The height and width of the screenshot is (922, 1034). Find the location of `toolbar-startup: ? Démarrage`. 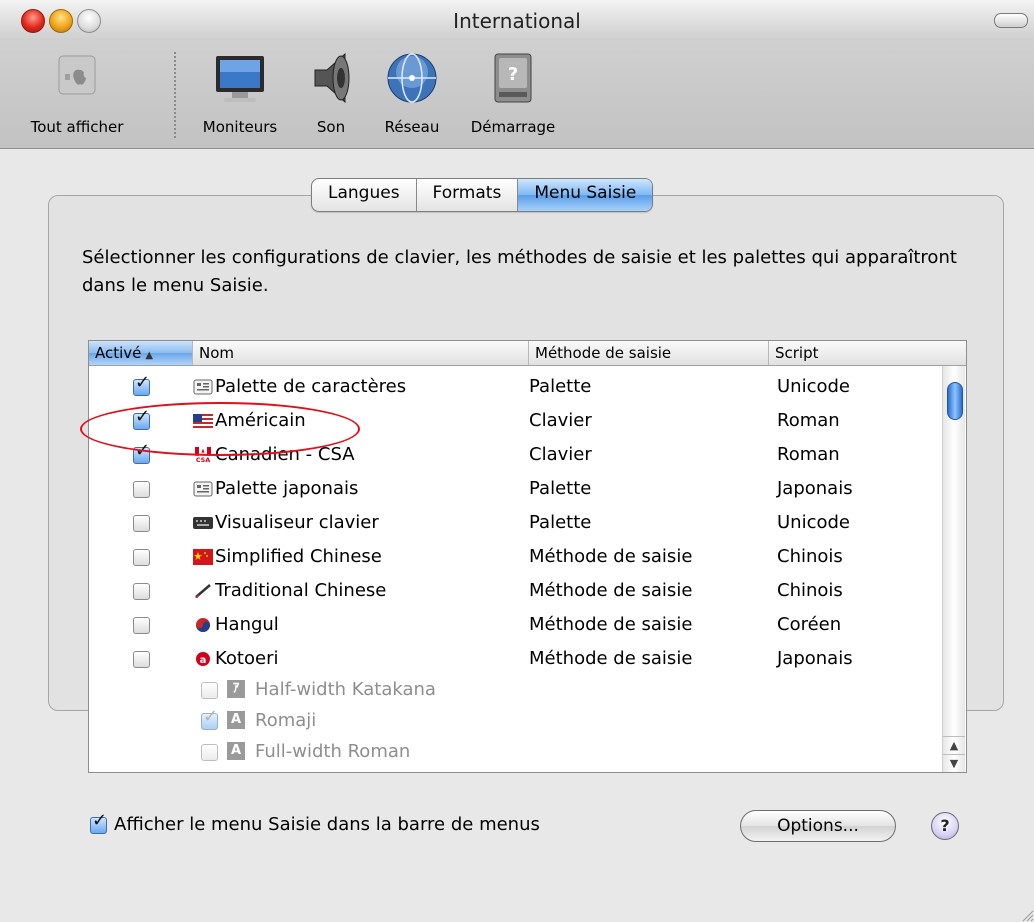

toolbar-startup: ? Démarrage is located at coordinates (513, 92).